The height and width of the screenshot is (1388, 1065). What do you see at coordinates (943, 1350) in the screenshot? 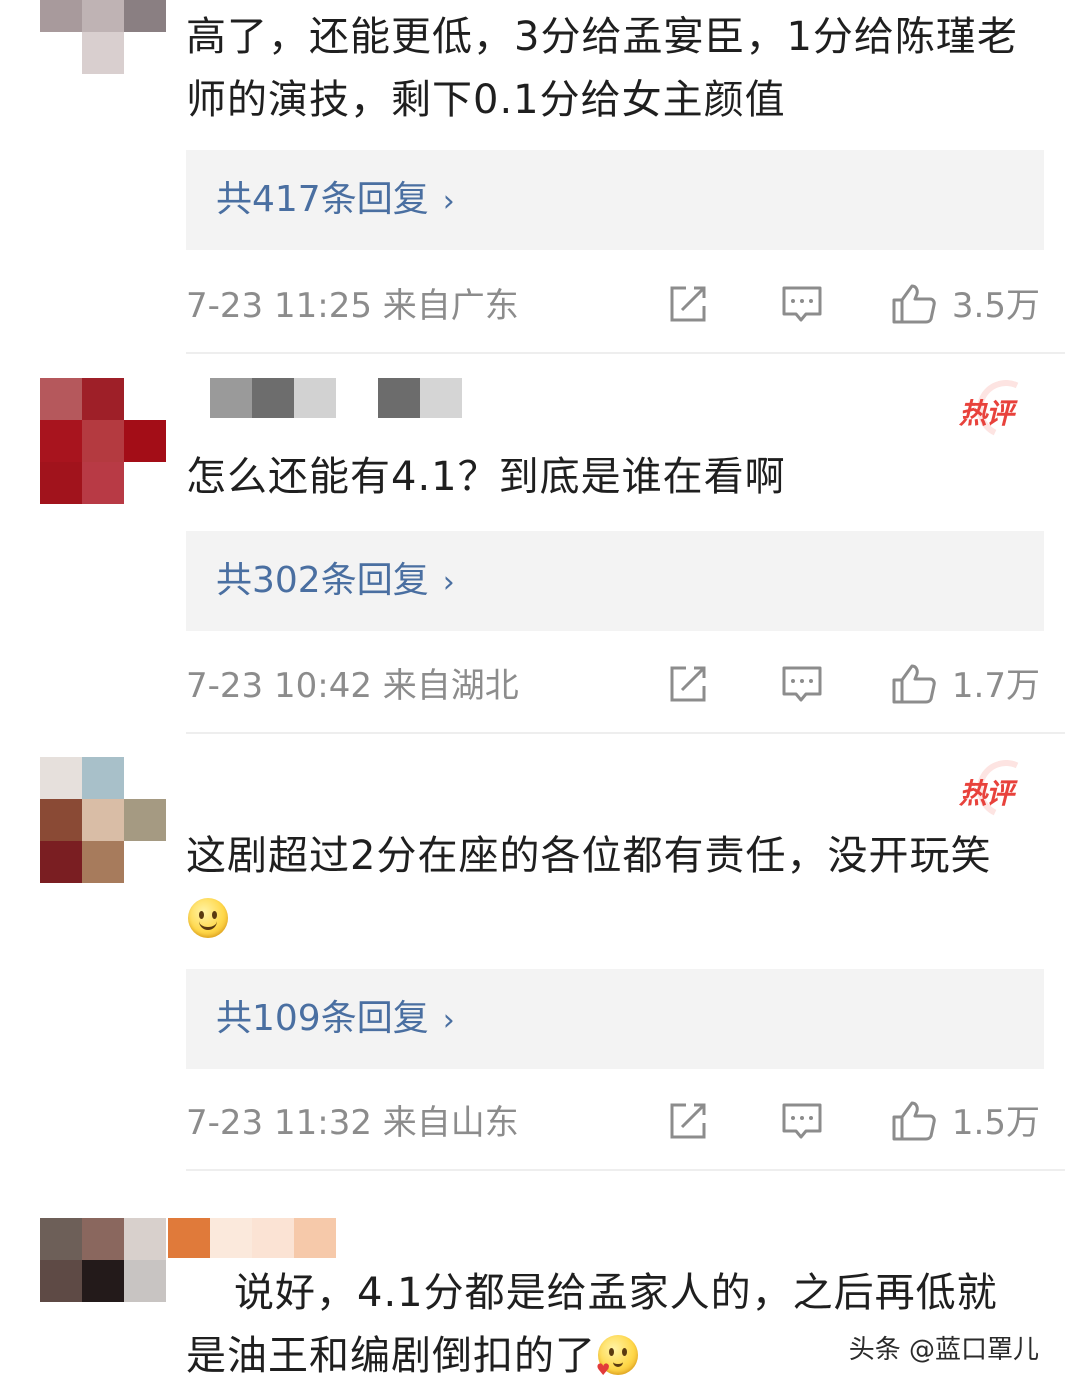
I see `watermark: 头条 @蓝口罩儿` at bounding box center [943, 1350].